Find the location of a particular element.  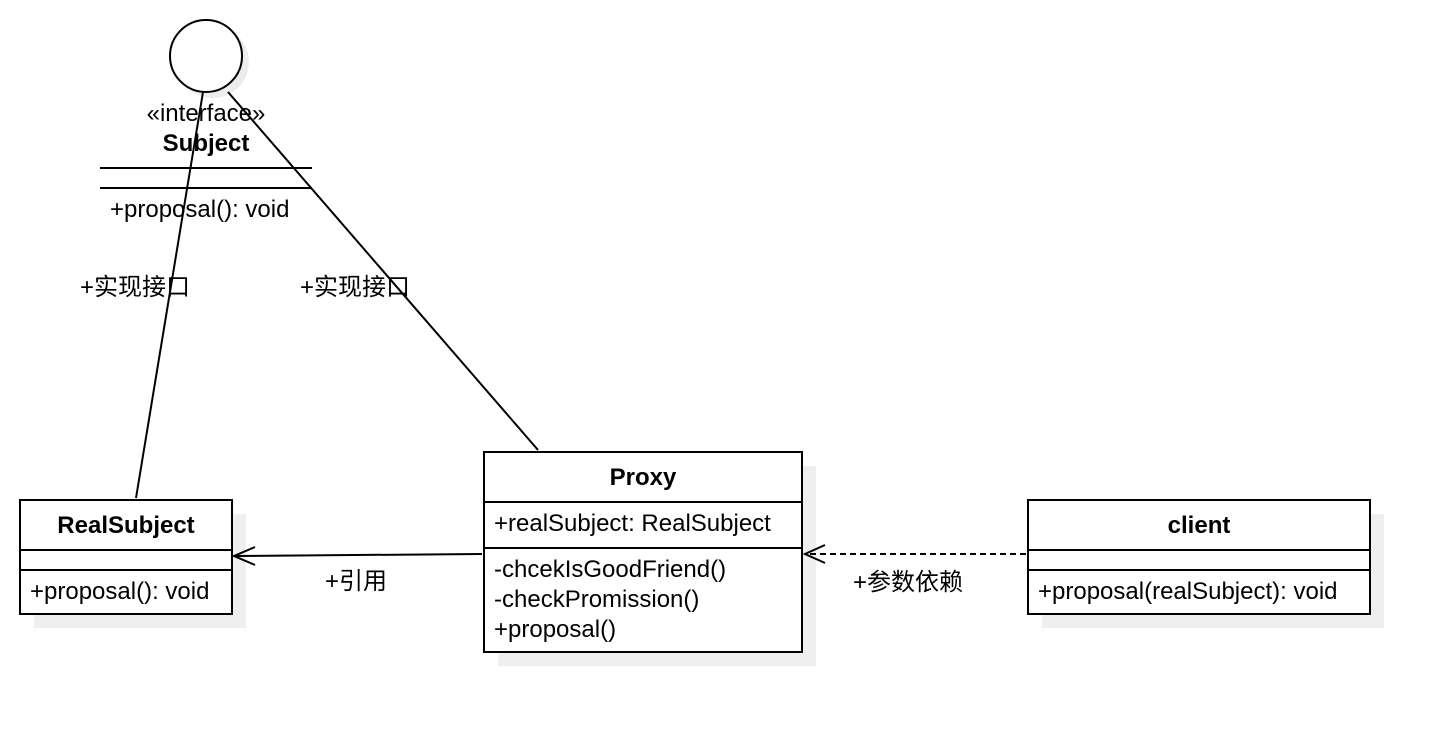

dependency-arrow is located at coordinates (914, 554).